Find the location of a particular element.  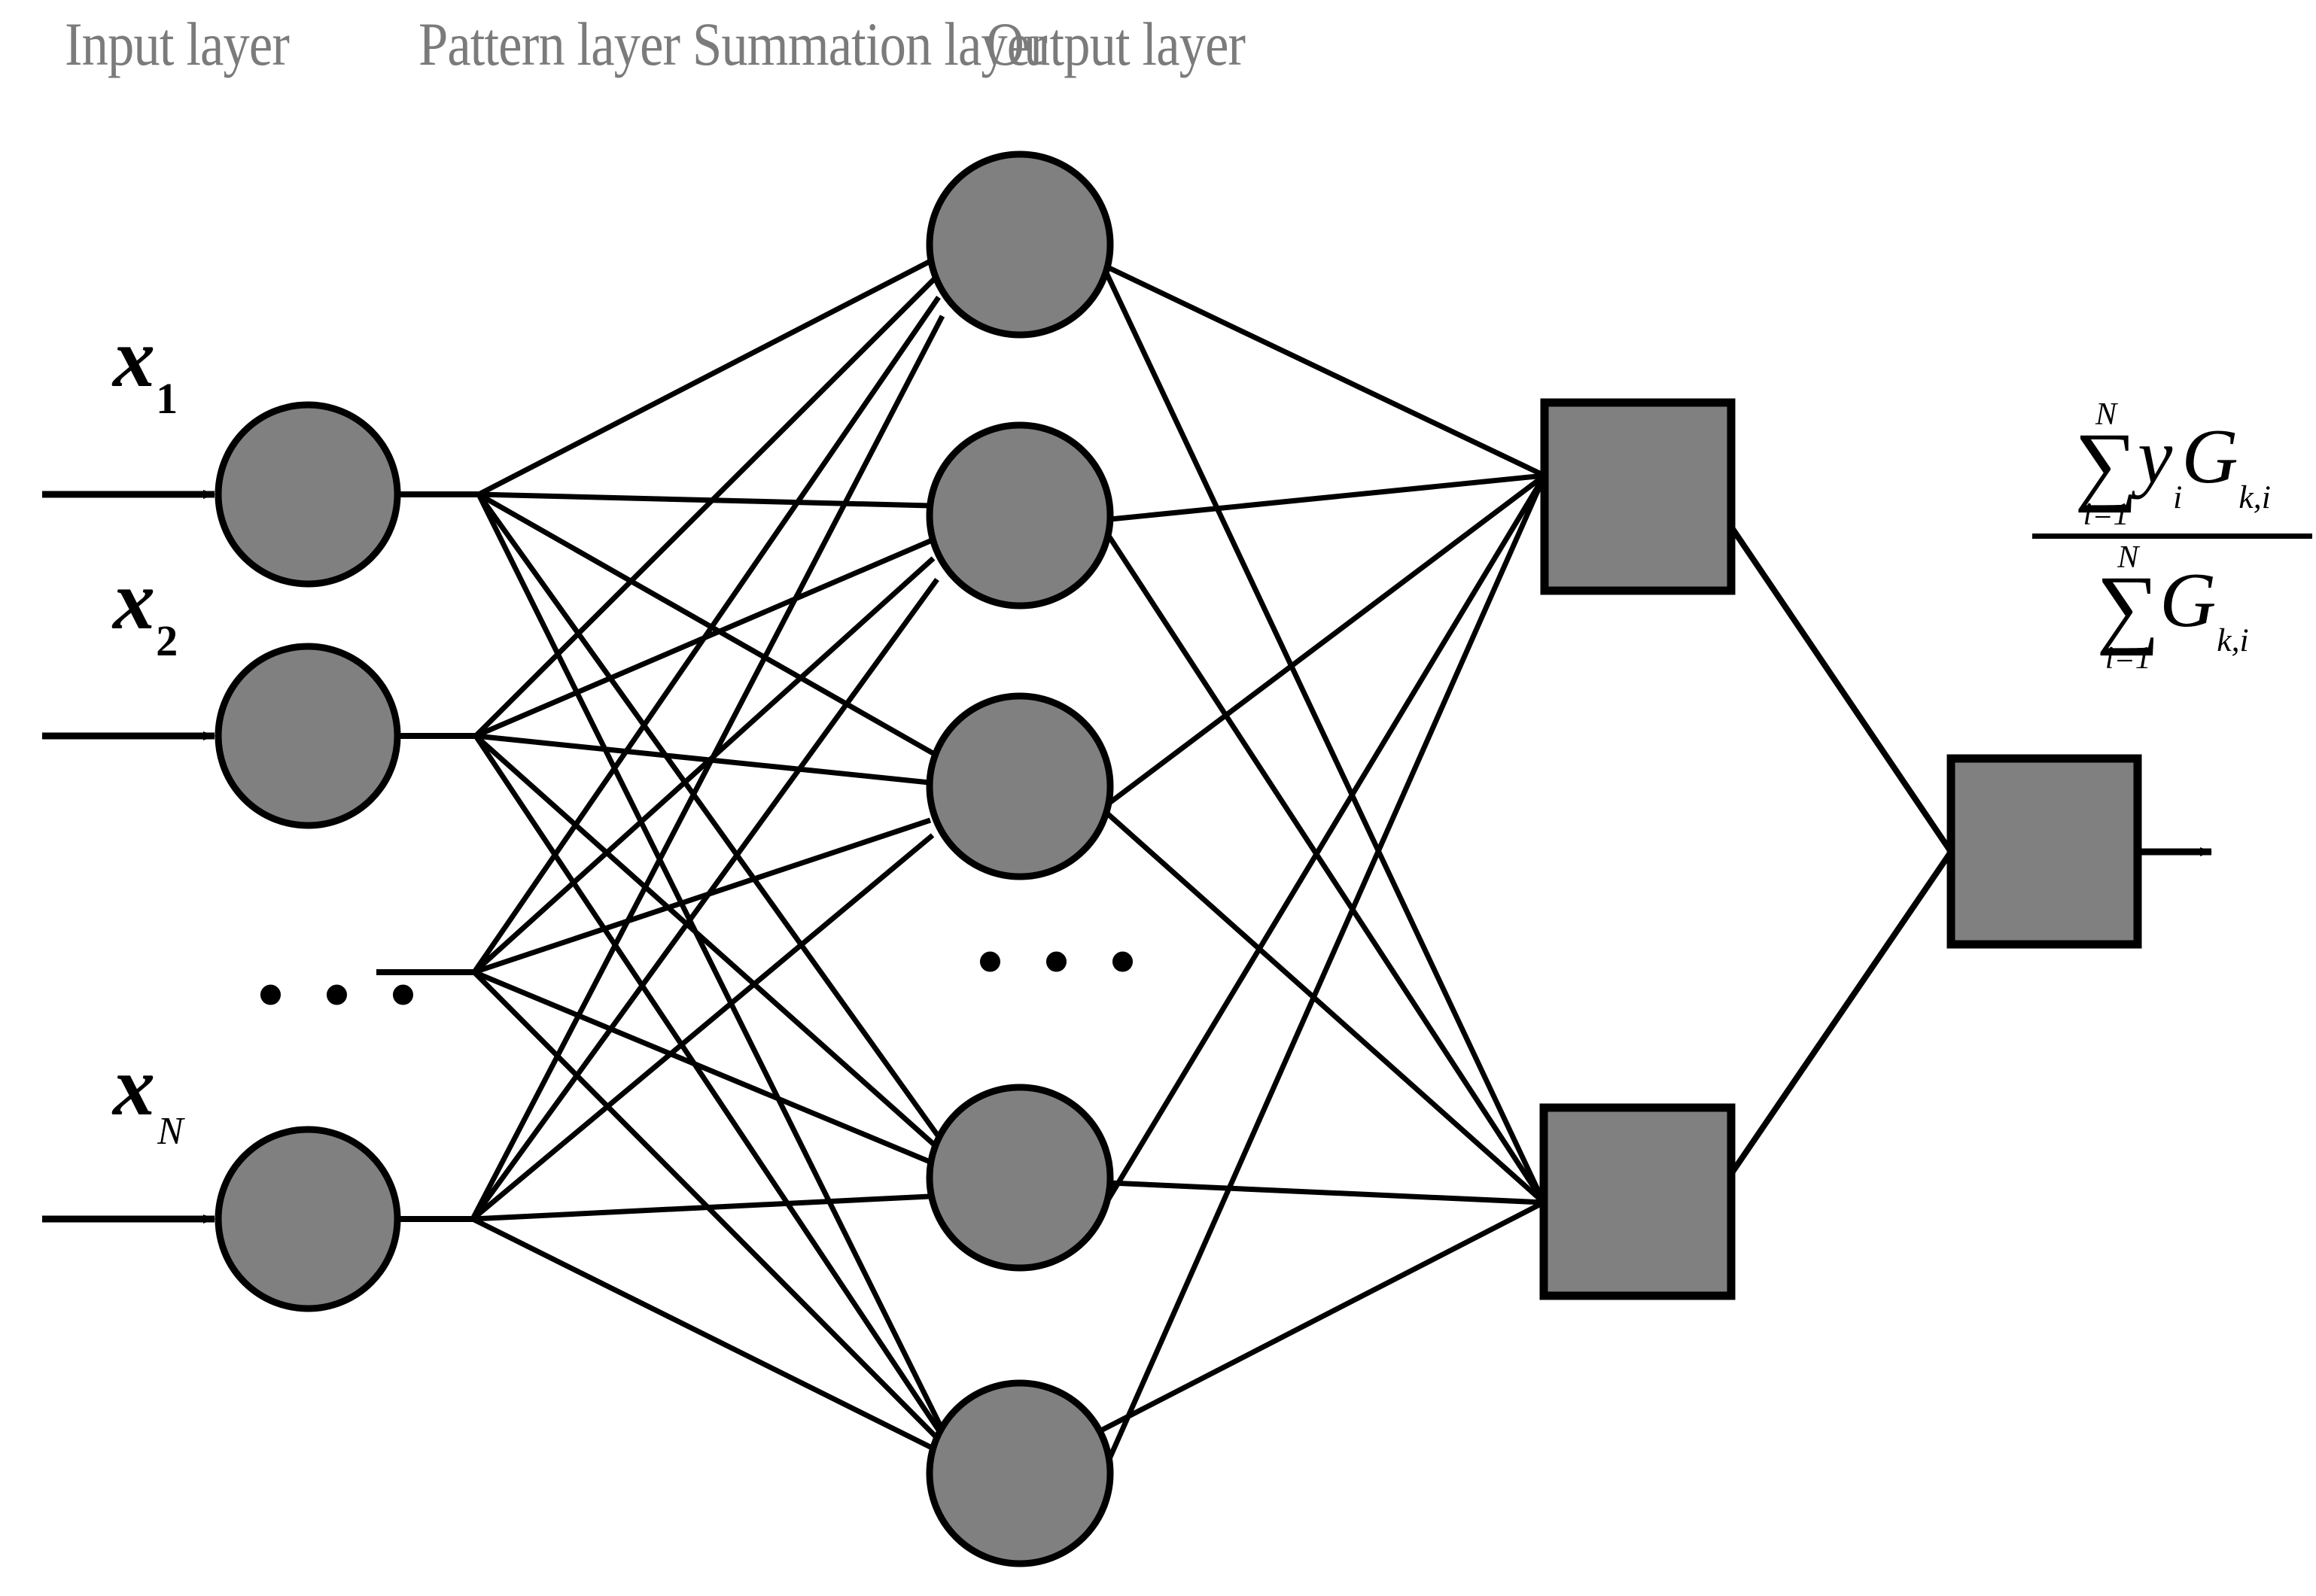

formula-fraction: N ∑ i=1 yiGk,i N ∑ i=1 Gk,i is located at coordinates (2172, 536).